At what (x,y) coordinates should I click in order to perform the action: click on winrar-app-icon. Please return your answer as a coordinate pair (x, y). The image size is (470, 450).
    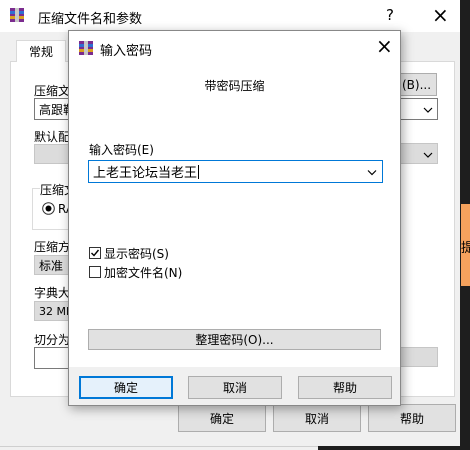
    Looking at the image, I should click on (17, 15).